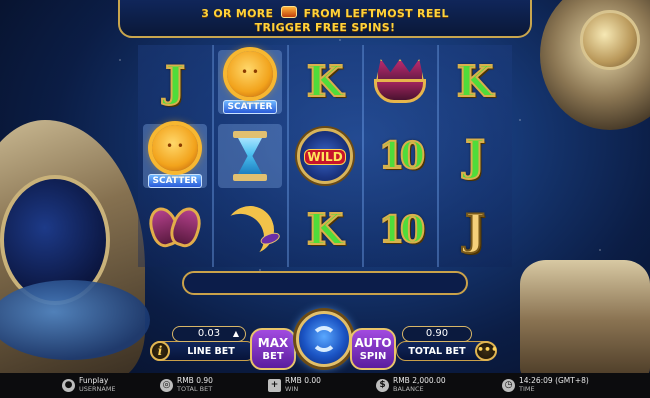 This screenshot has width=650, height=398. I want to click on line-bet-value-box: 0.03 ▲, so click(209, 334).